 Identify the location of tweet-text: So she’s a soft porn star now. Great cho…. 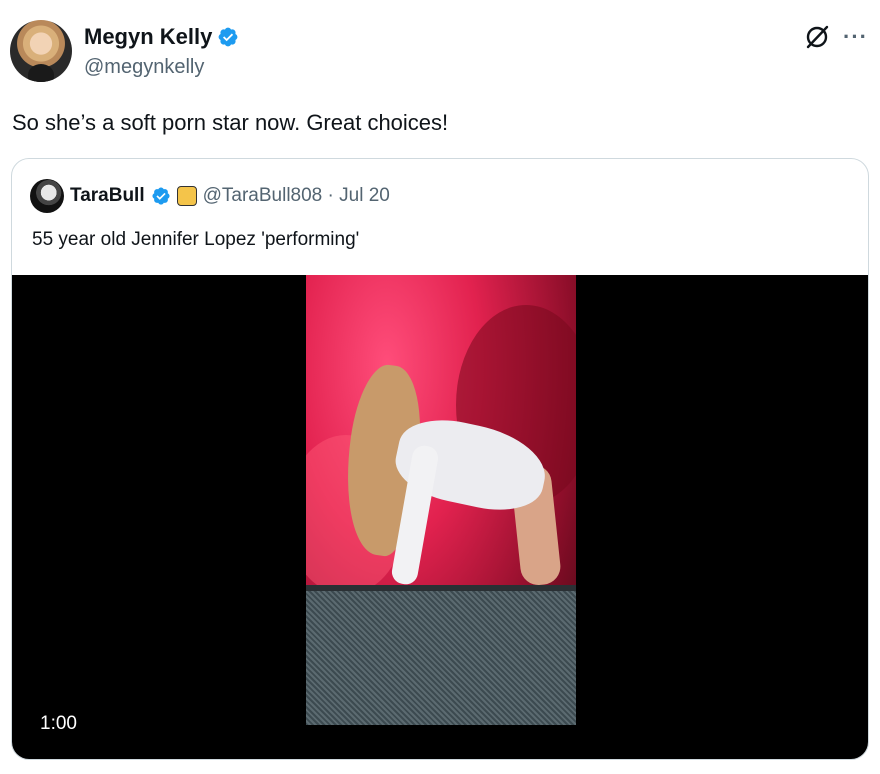
(230, 122).